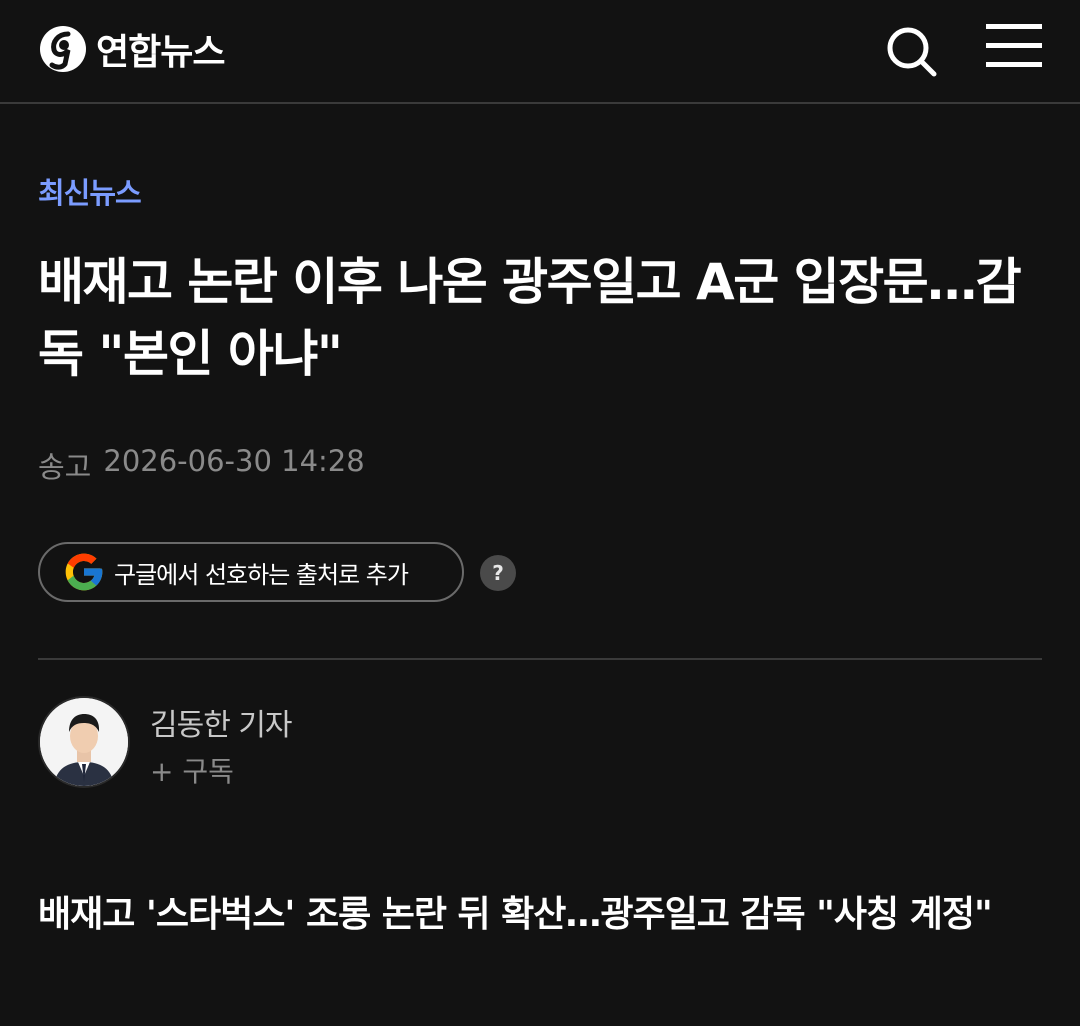 This screenshot has height=1026, width=1080. Describe the element at coordinates (84, 572) in the screenshot. I see `google-icon` at that location.